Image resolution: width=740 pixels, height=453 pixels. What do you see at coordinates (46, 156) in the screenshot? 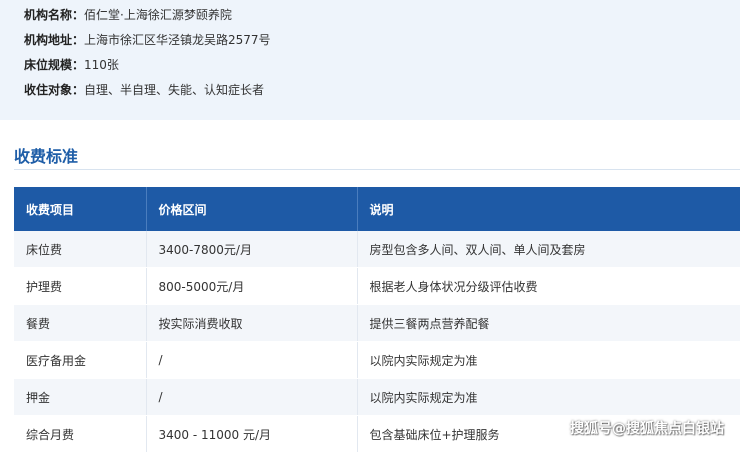
I see `section-title: 收费标准` at bounding box center [46, 156].